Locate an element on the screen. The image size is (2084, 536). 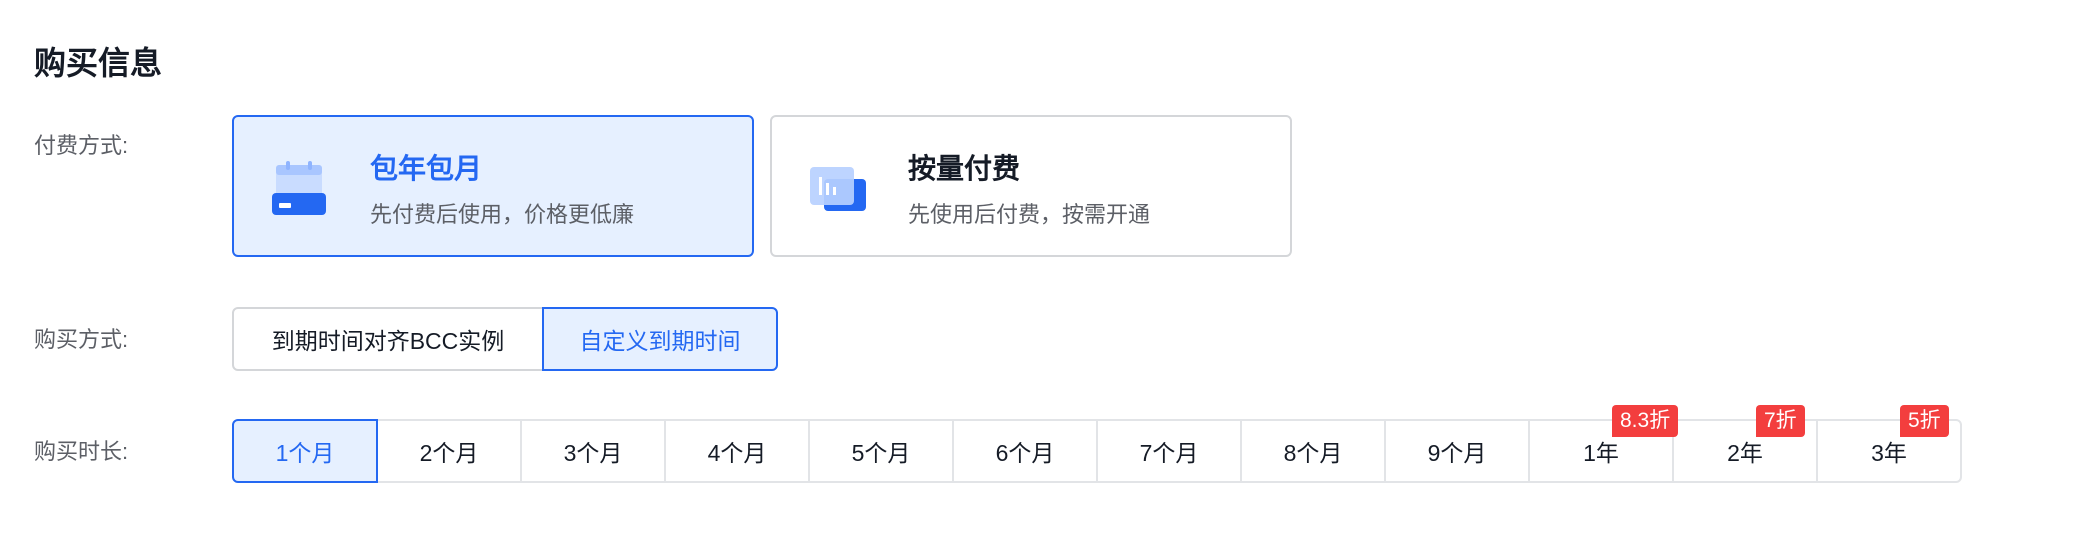
duration-option-9-months: 9个月 is located at coordinates (1457, 451).